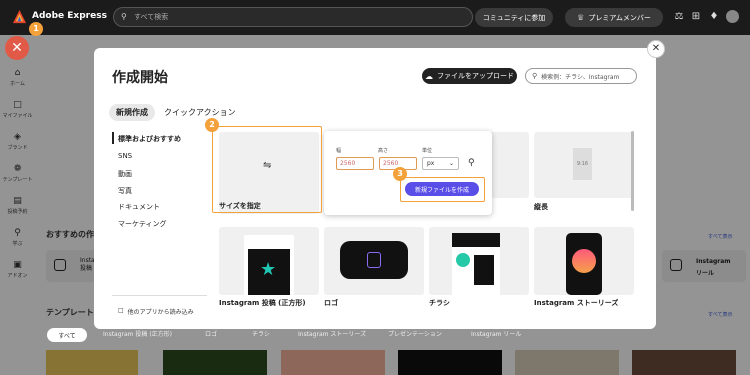  I want to click on tab-quick-actions: クイックアクション, so click(200, 112).